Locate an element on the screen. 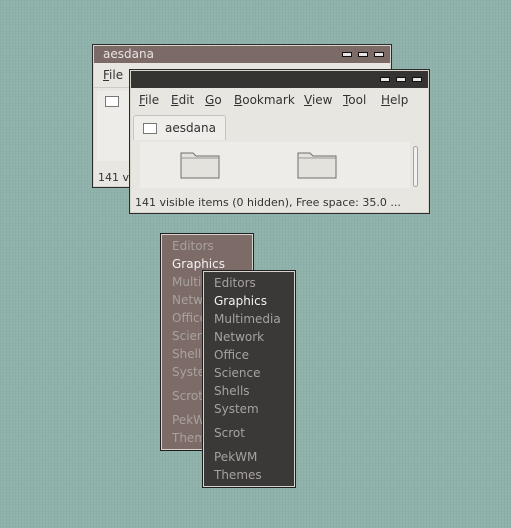 This screenshot has width=511, height=528. vertical-scrollbar is located at coordinates (415, 166).